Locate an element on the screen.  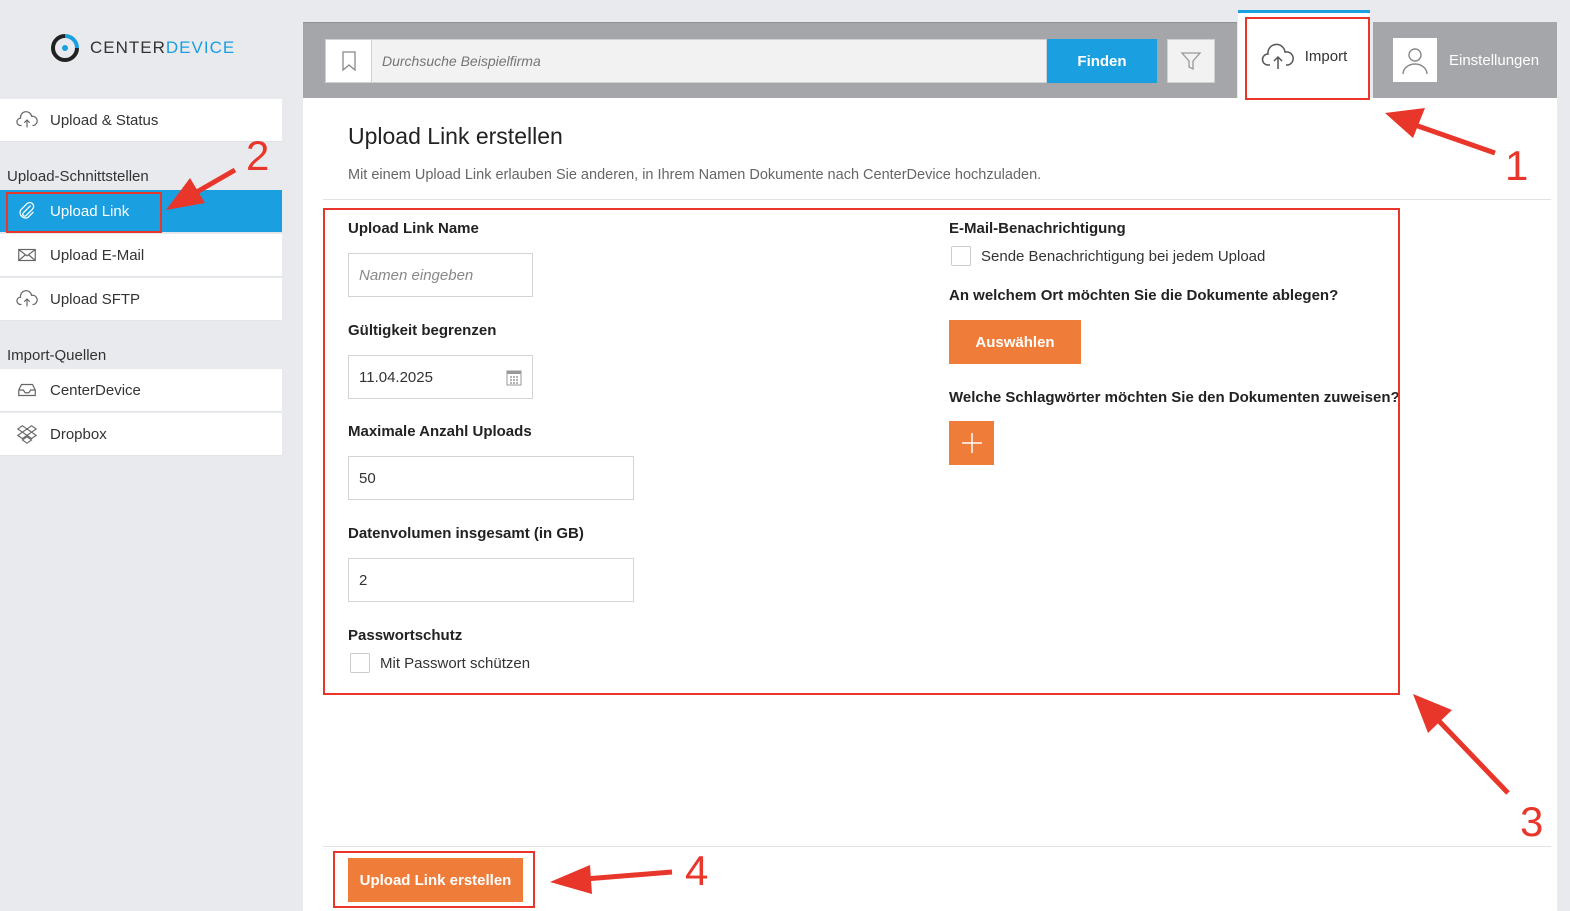
page-title: Upload Link erstellen is located at coordinates (455, 136).